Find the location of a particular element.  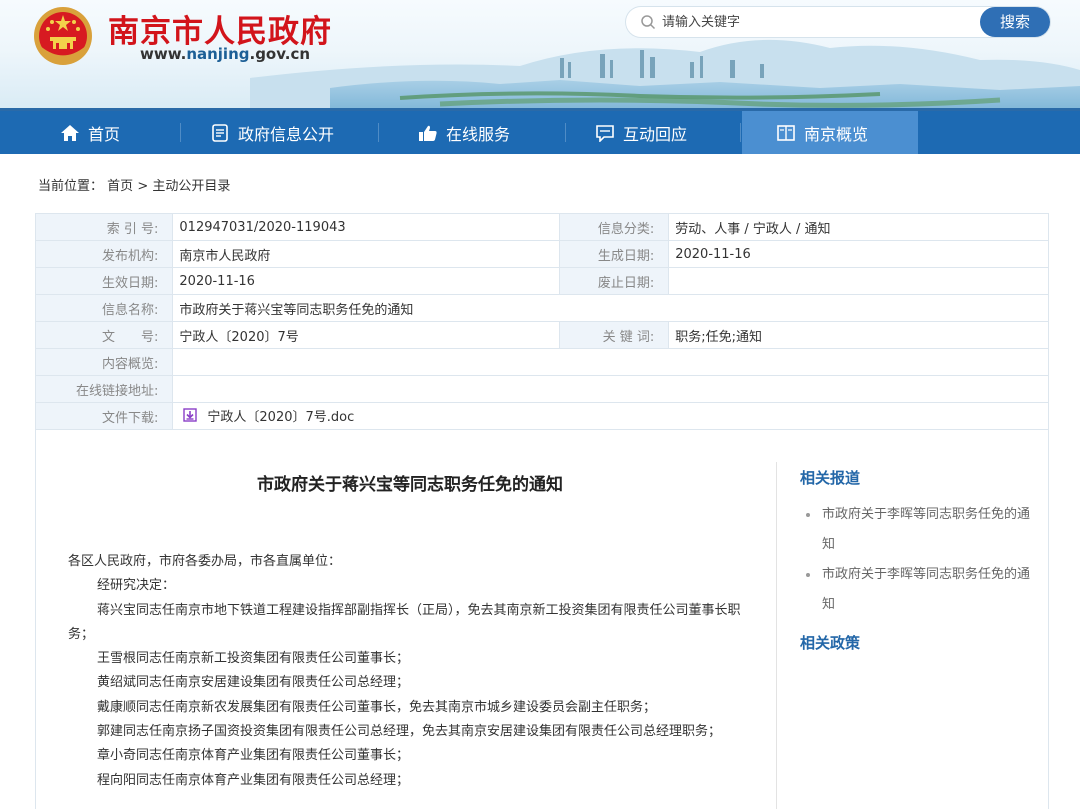

site-url-domain: nanjing is located at coordinates (218, 54).